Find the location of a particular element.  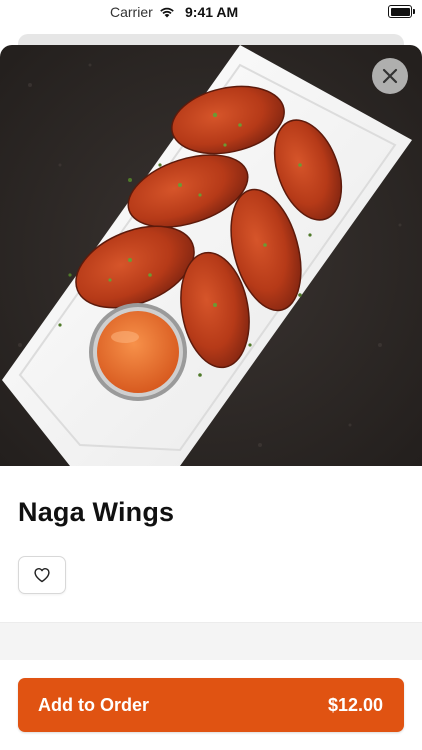

favorite-button is located at coordinates (42, 575).